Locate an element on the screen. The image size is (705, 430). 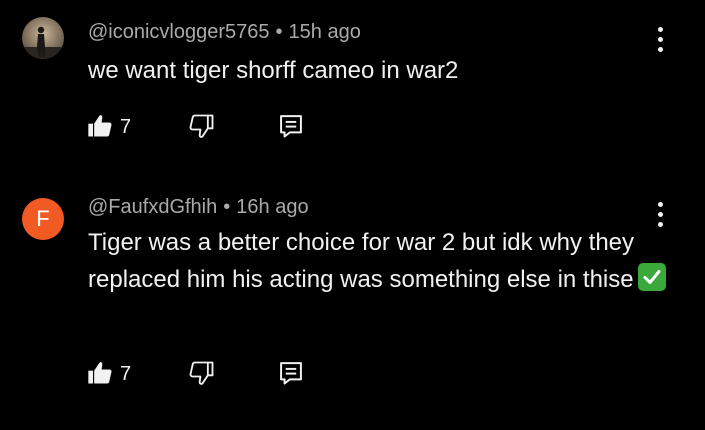
comment-meta: @FaufxdGfhih • 16h ago is located at coordinates (198, 207).